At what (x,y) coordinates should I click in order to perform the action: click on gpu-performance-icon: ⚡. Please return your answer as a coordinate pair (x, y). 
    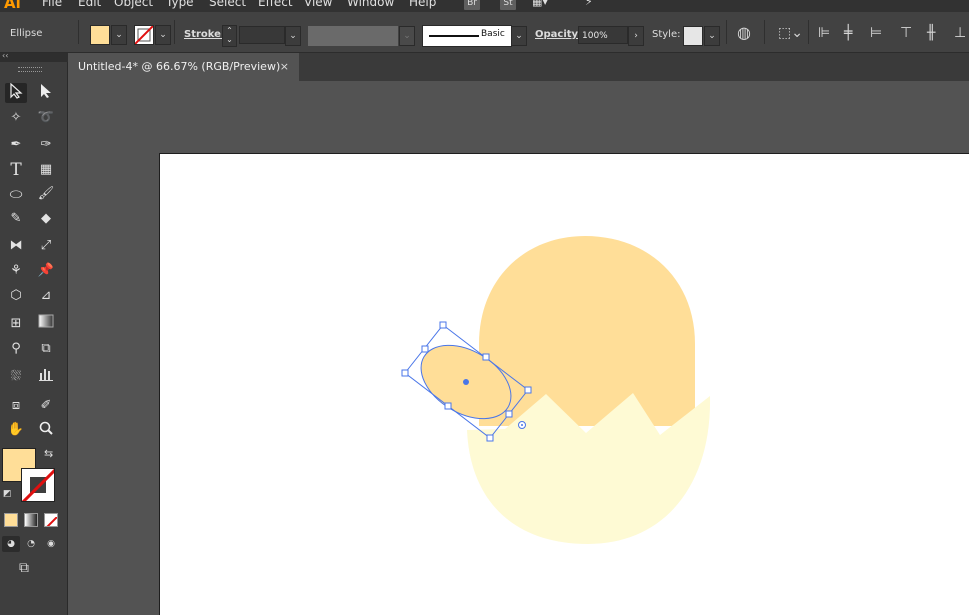
    Looking at the image, I should click on (589, 4).